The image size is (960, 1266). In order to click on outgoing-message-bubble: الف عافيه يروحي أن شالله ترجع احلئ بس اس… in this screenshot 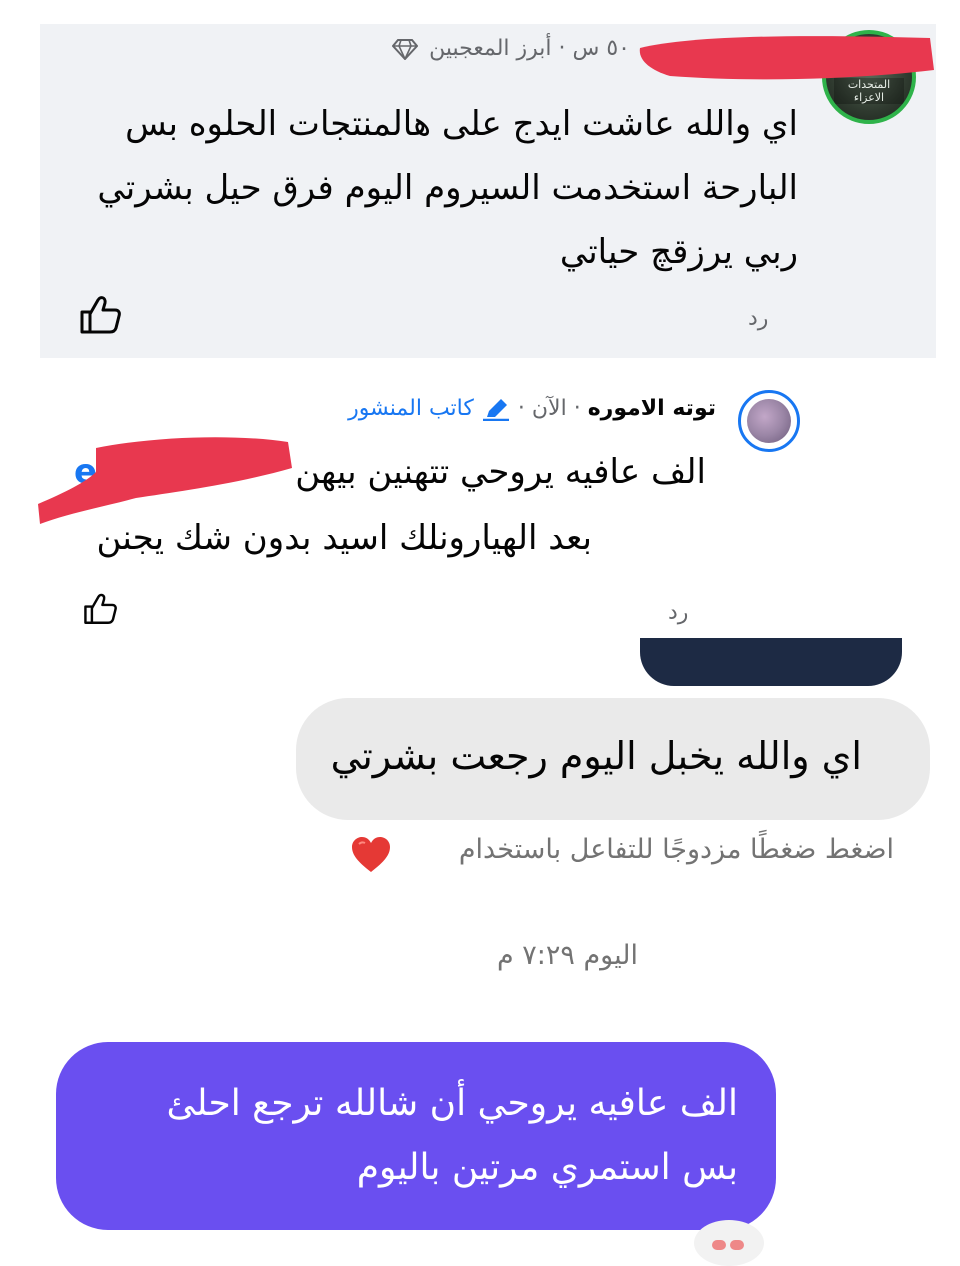, I will do `click(416, 1136)`.